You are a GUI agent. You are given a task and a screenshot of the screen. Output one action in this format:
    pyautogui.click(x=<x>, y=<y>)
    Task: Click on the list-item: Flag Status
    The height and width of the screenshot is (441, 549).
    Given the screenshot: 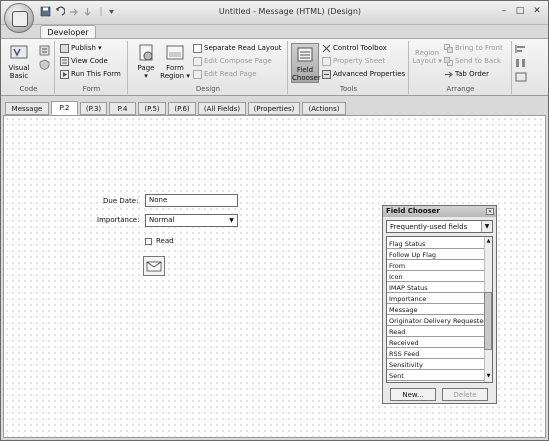 What is the action you would take?
    pyautogui.click(x=435, y=244)
    